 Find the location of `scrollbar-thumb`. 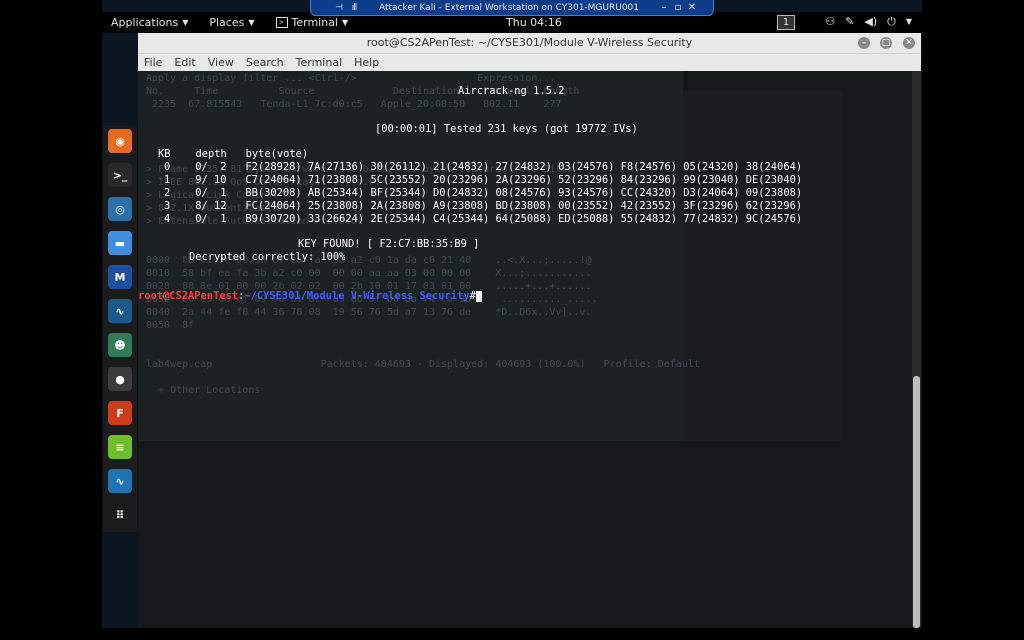

scrollbar-thumb is located at coordinates (916, 502).